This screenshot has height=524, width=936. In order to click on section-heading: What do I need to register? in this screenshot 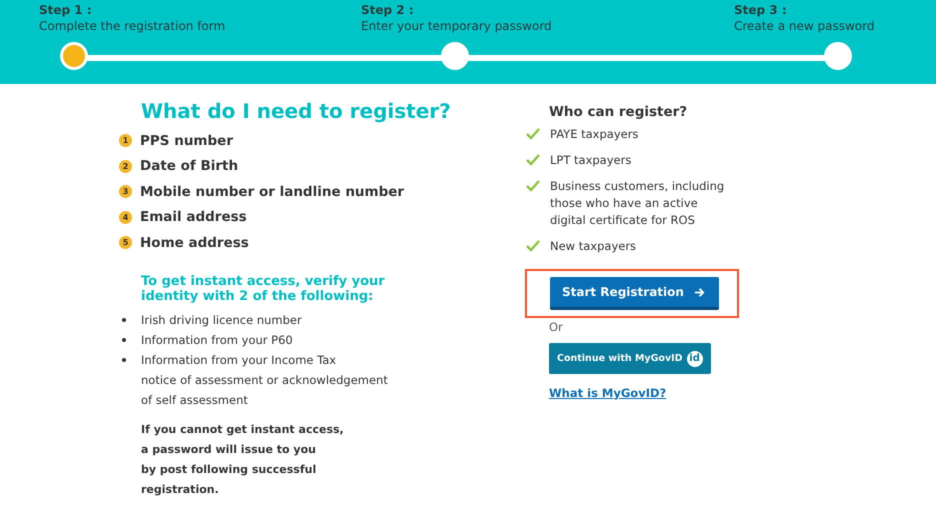, I will do `click(296, 111)`.